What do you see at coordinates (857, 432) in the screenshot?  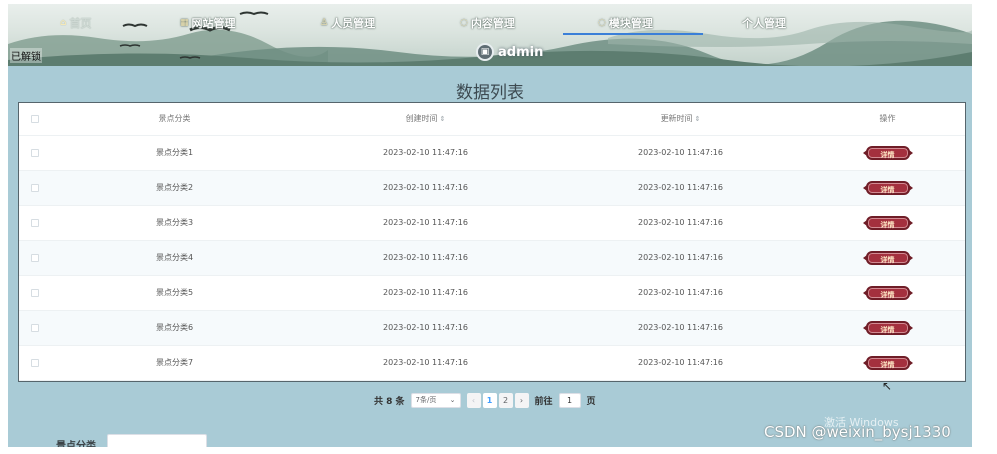 I see `csdn-watermark: CSDN @weixin_bysj1330` at bounding box center [857, 432].